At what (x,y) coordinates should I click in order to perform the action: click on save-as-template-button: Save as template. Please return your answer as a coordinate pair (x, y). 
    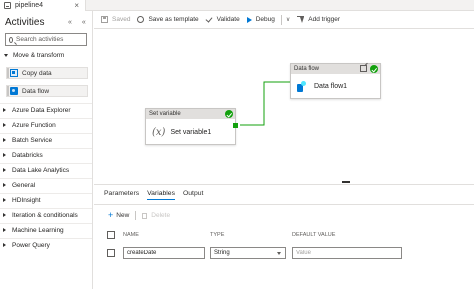
    Looking at the image, I should click on (168, 19).